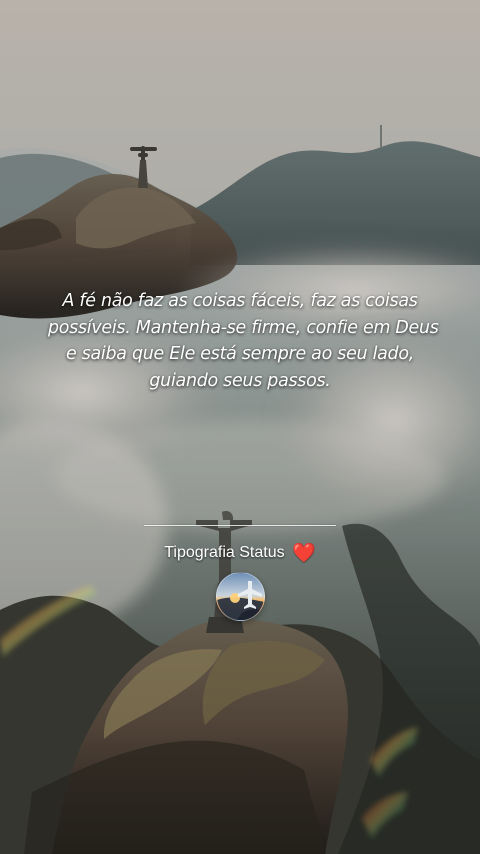 The height and width of the screenshot is (854, 480). I want to click on attribution-label: Tipografia Status, so click(224, 552).